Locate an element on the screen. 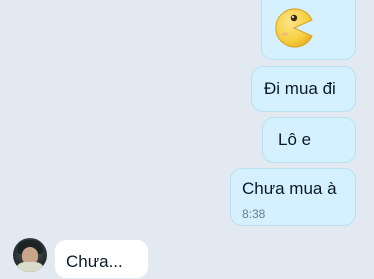 Image resolution: width=374 pixels, height=279 pixels. message-bubble-outgoing: Lô e is located at coordinates (309, 140).